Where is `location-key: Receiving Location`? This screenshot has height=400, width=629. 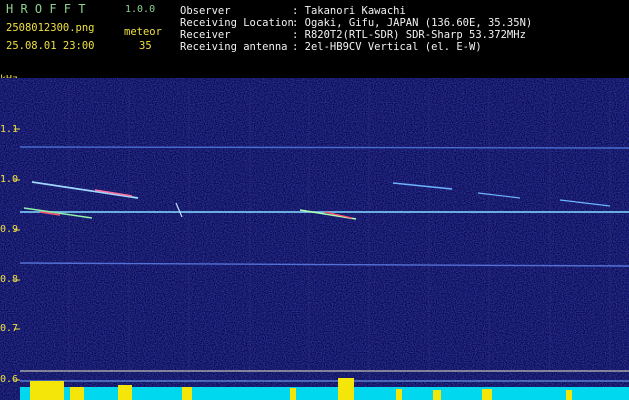 location-key: Receiving Location is located at coordinates (237, 23).